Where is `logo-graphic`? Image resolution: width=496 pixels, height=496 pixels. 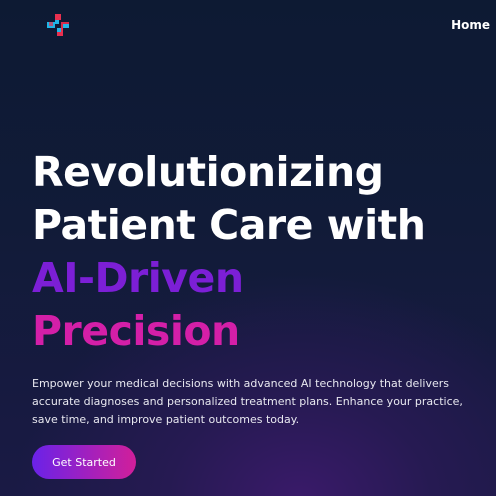 logo-graphic is located at coordinates (58, 25).